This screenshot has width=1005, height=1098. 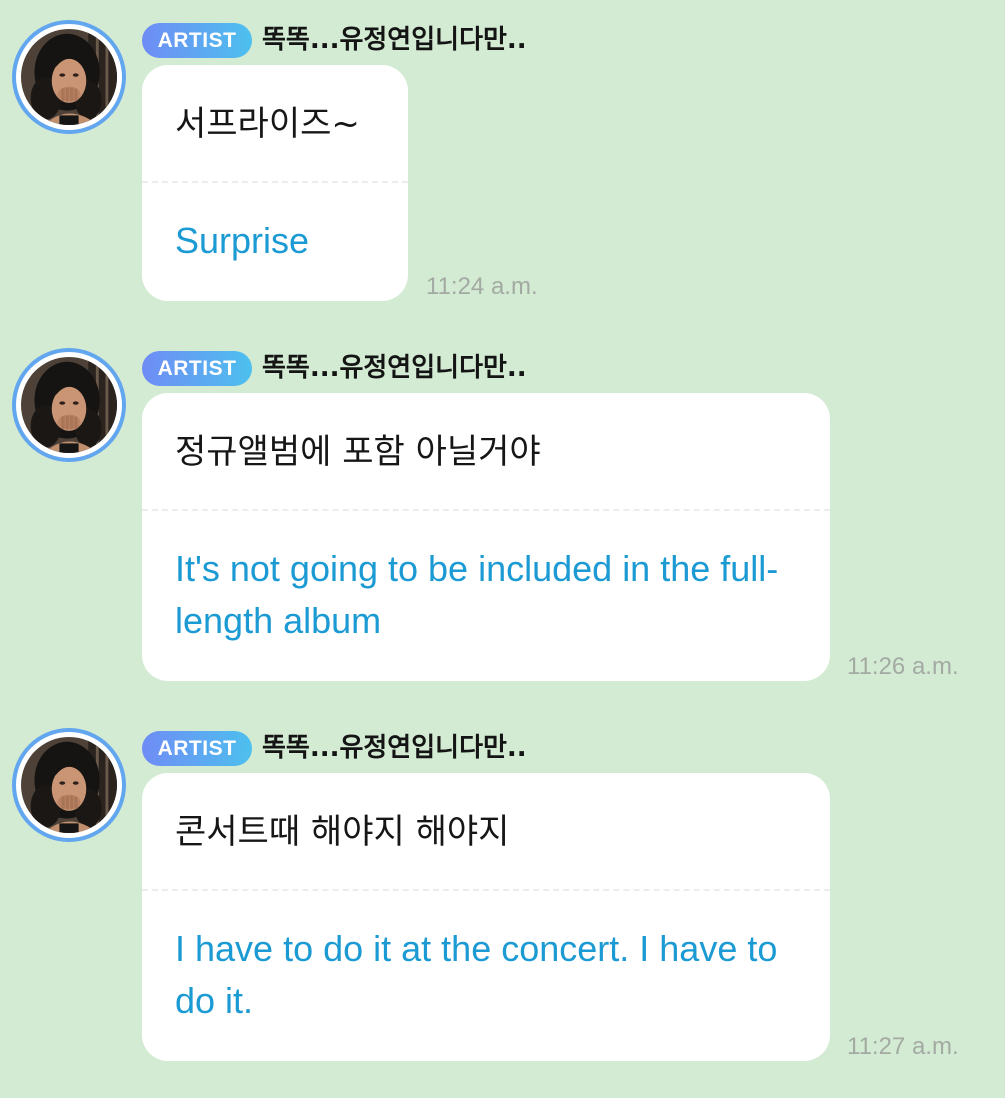 I want to click on message-bubble: 서프라이즈~ Surprise, so click(x=275, y=183).